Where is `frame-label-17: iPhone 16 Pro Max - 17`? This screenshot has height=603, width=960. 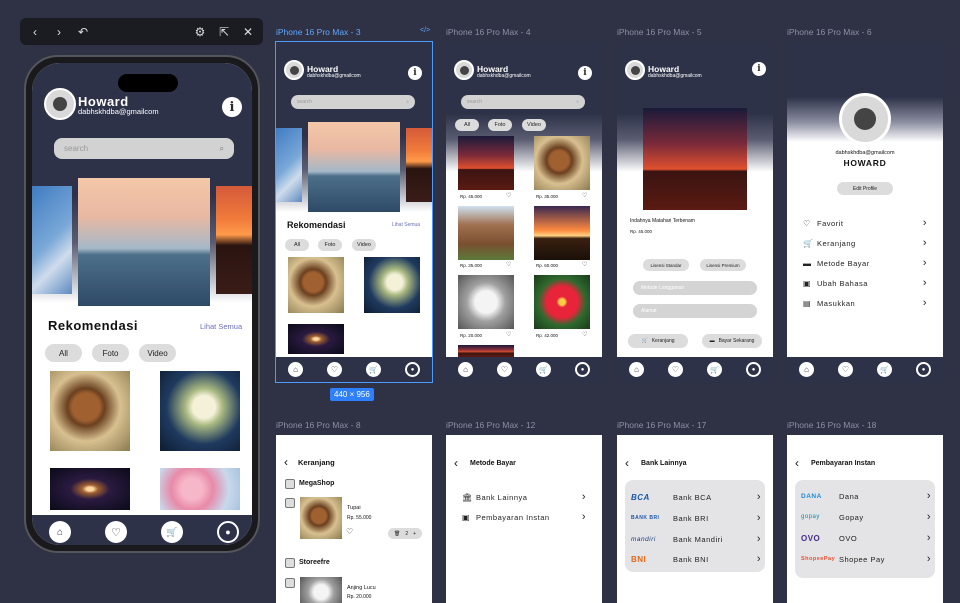
frame-label-17: iPhone 16 Pro Max - 17 is located at coordinates (661, 425).